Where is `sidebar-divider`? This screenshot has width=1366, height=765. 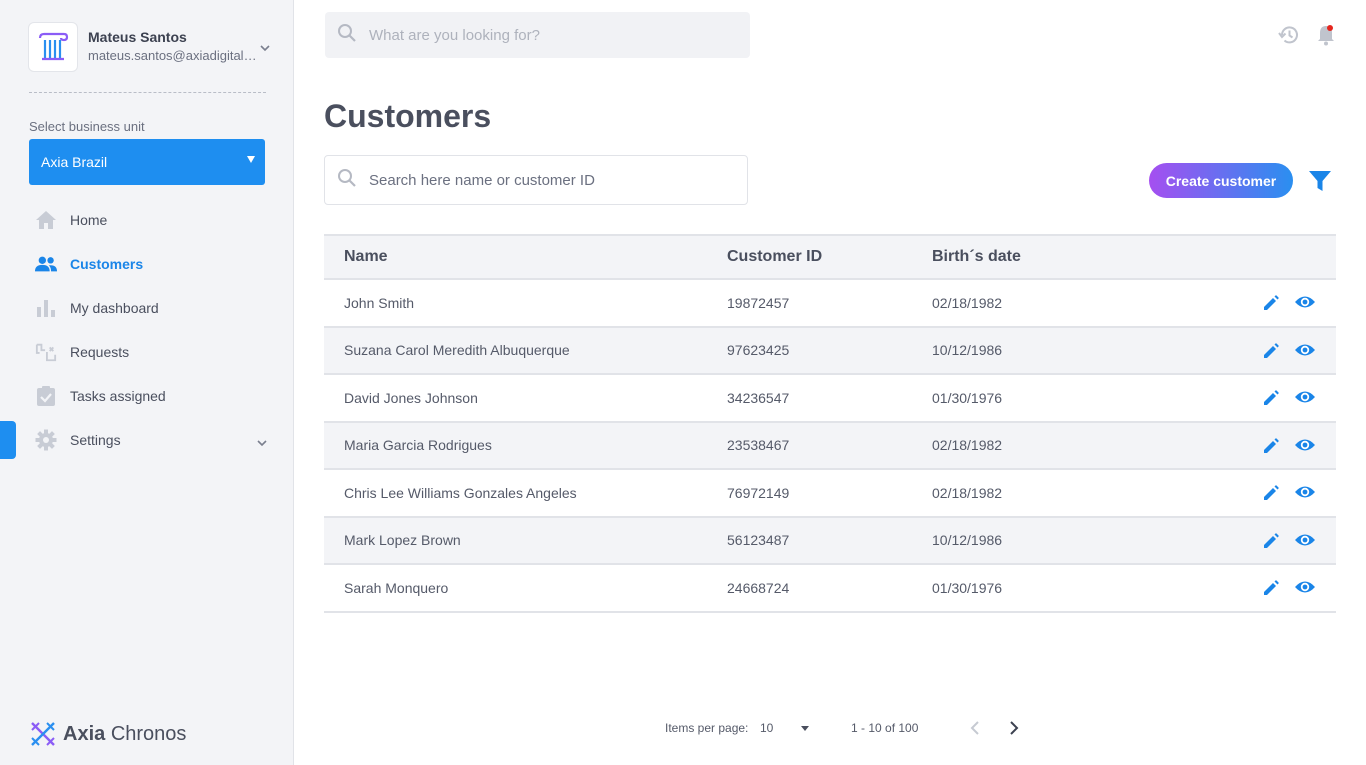
sidebar-divider is located at coordinates (147, 92).